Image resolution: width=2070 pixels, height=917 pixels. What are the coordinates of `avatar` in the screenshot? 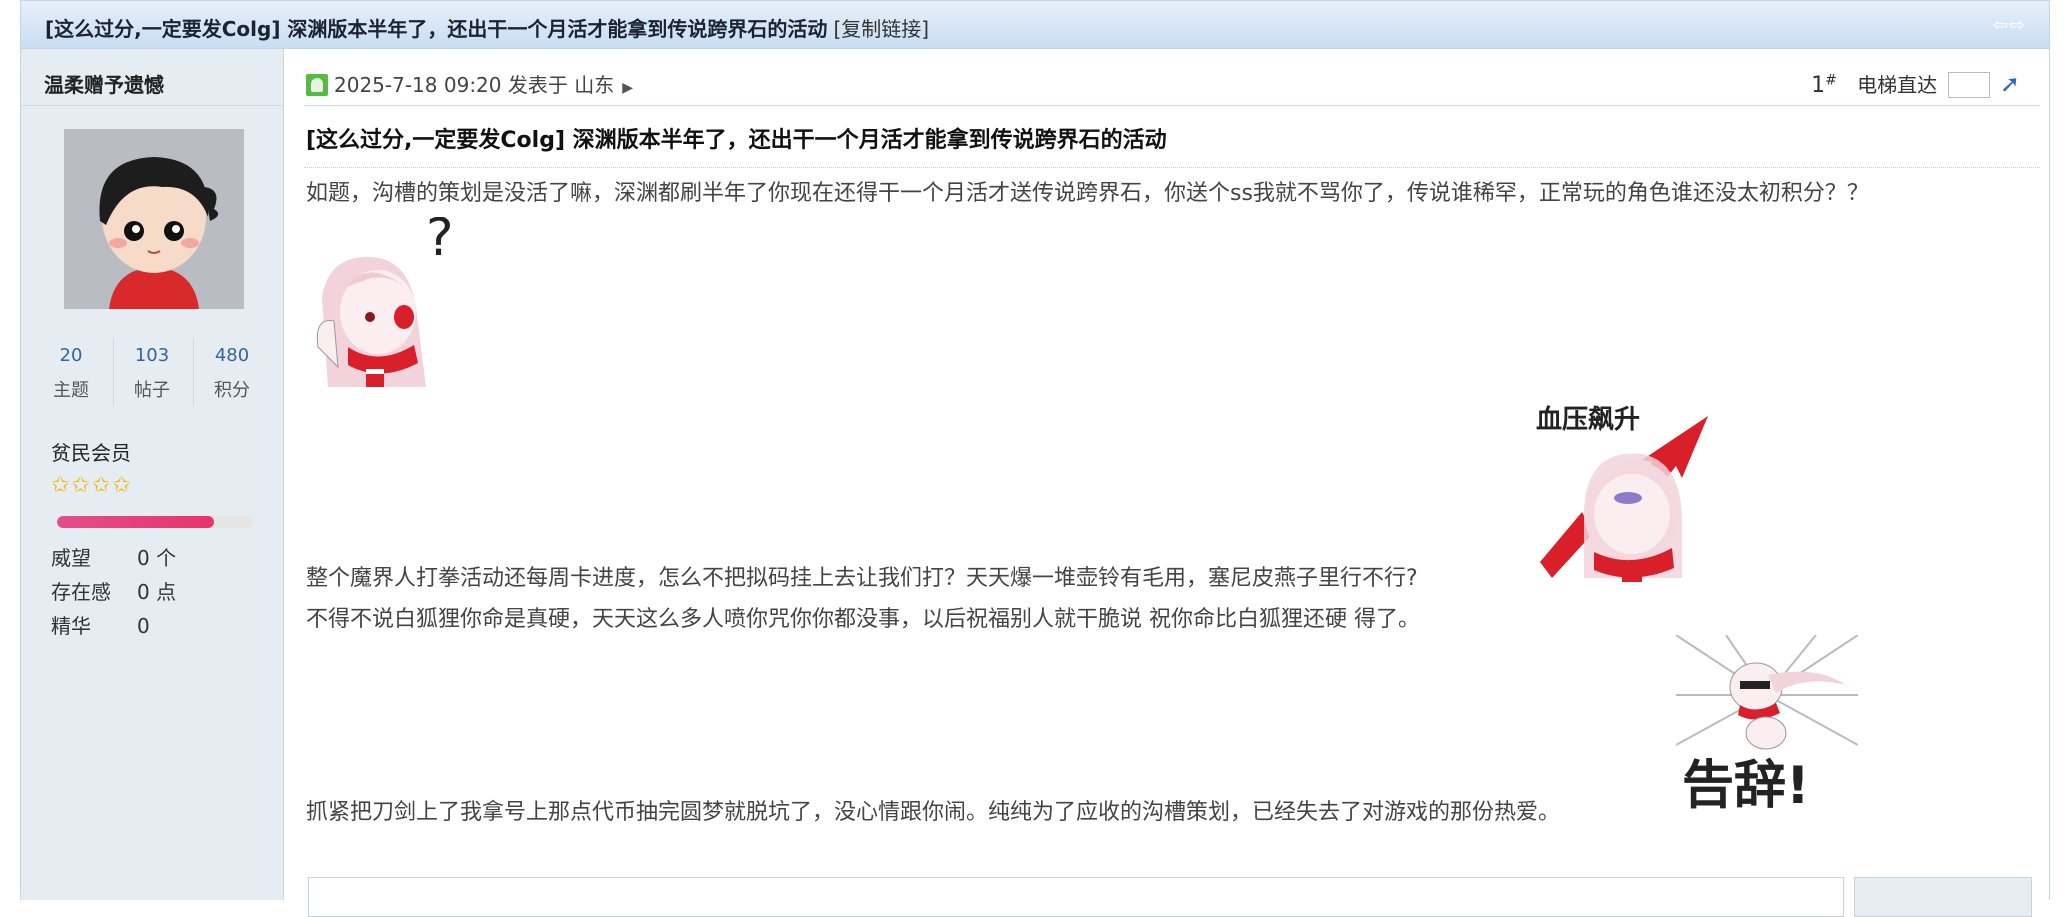 It's located at (154, 219).